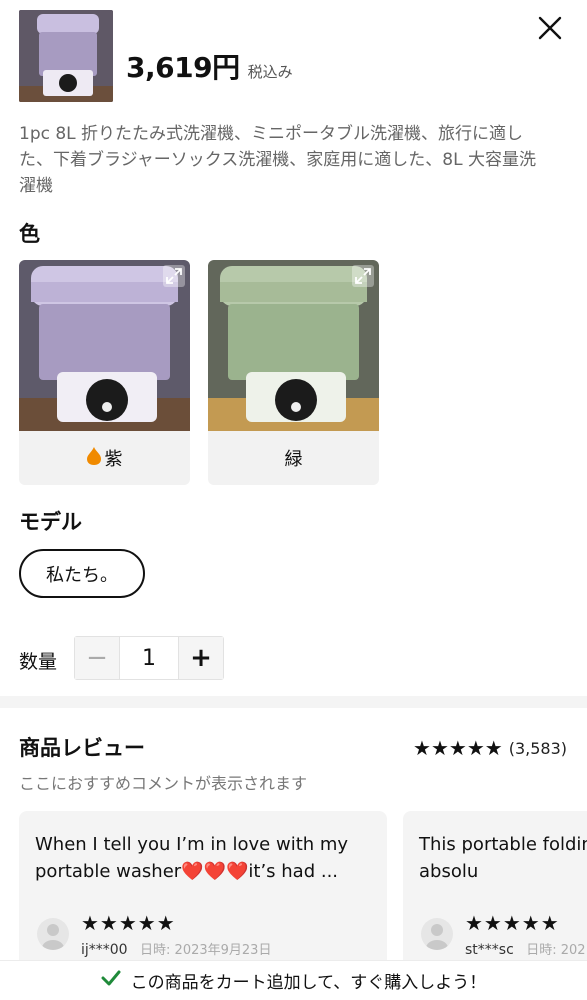  I want to click on quantity-label: 数量, so click(38, 662).